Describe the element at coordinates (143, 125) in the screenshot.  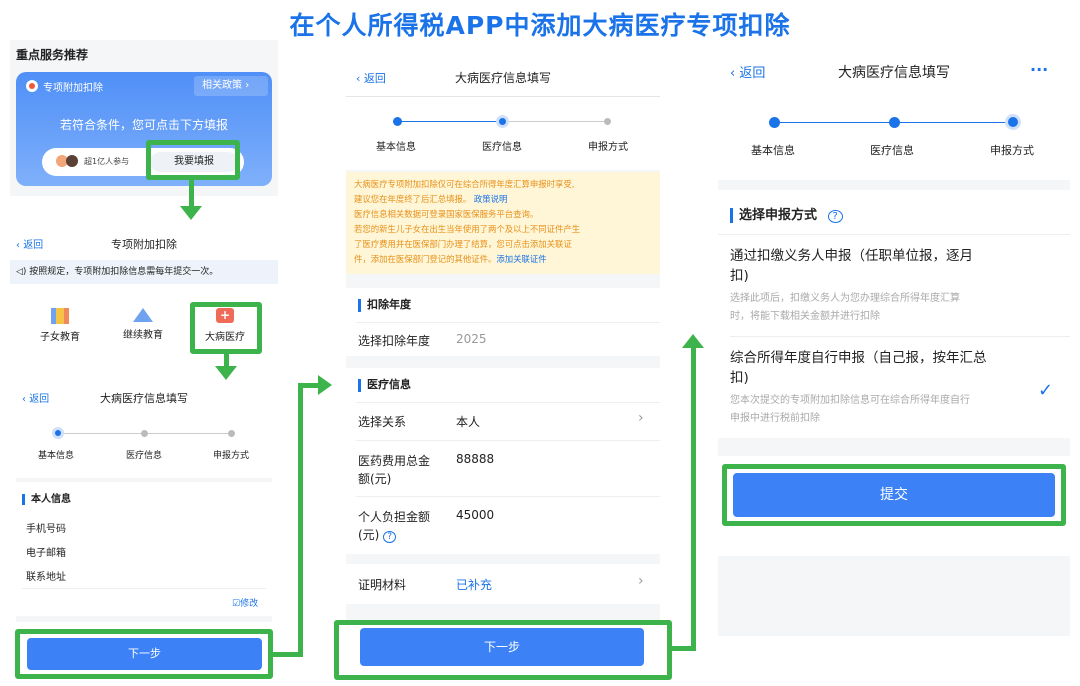
I see `card-desc: 若符合条件，您可点击下方填报` at that location.